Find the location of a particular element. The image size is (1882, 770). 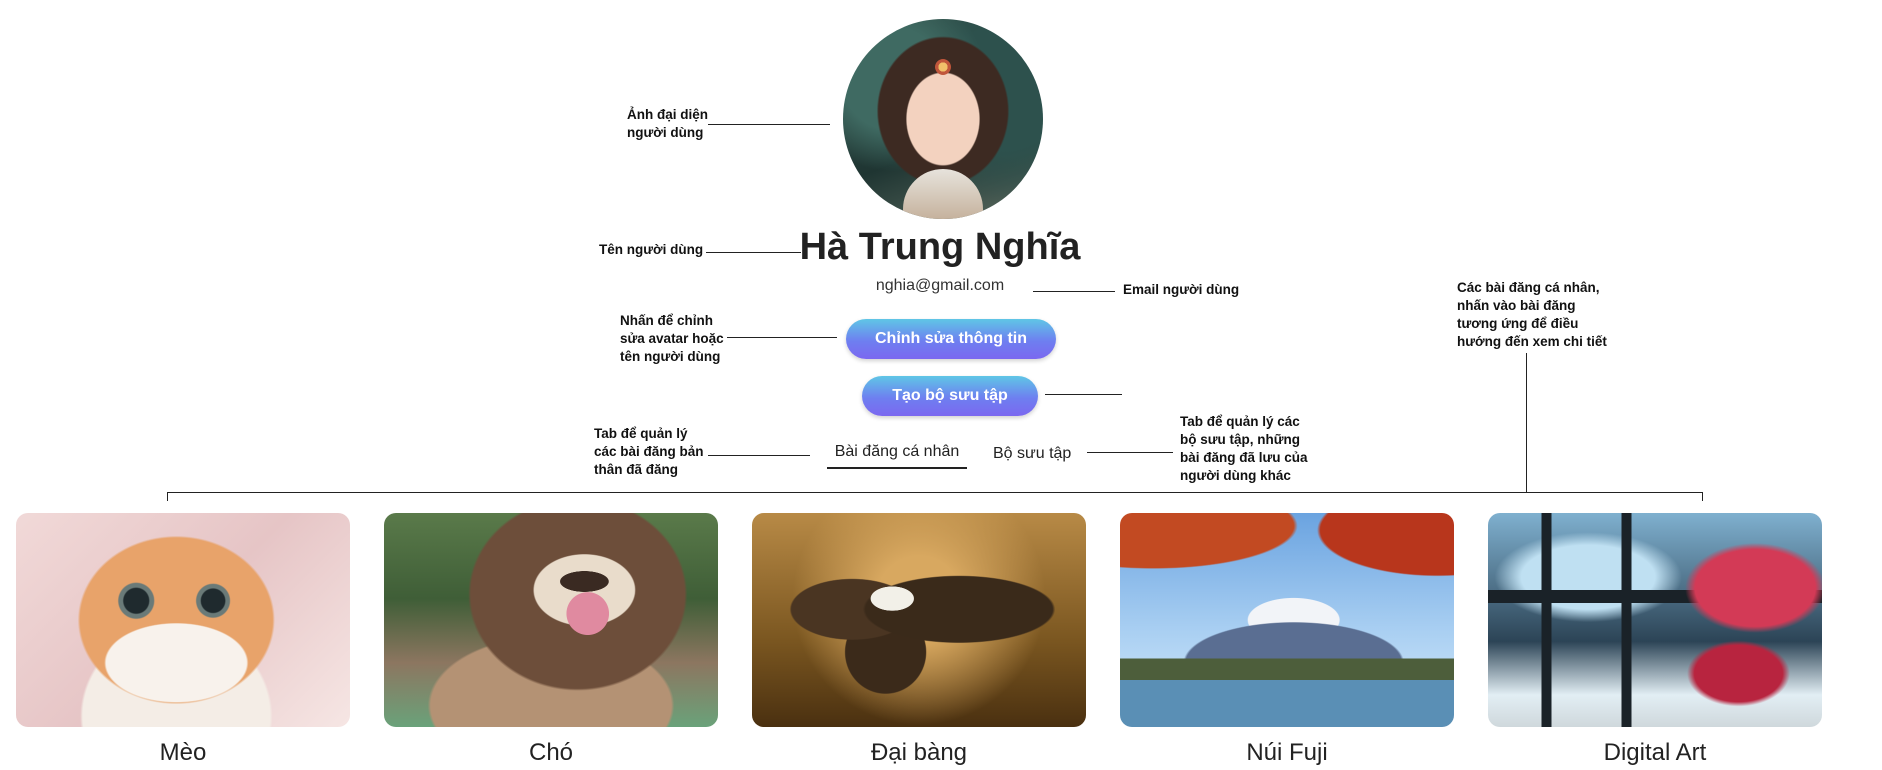

post-title: Digital Art is located at coordinates (1655, 752).